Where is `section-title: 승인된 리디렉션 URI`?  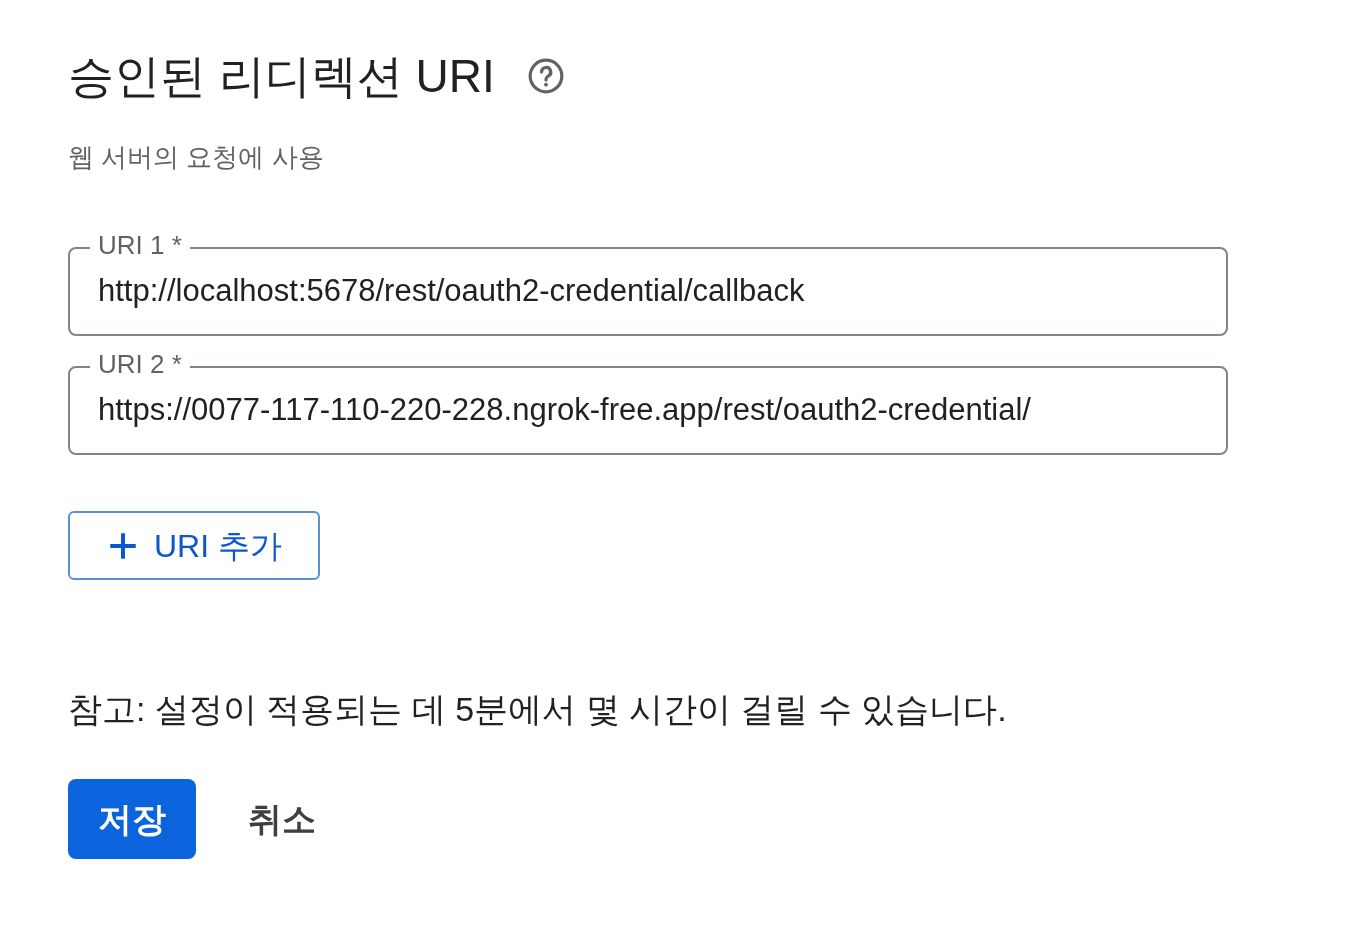 section-title: 승인된 리디렉션 URI is located at coordinates (281, 76).